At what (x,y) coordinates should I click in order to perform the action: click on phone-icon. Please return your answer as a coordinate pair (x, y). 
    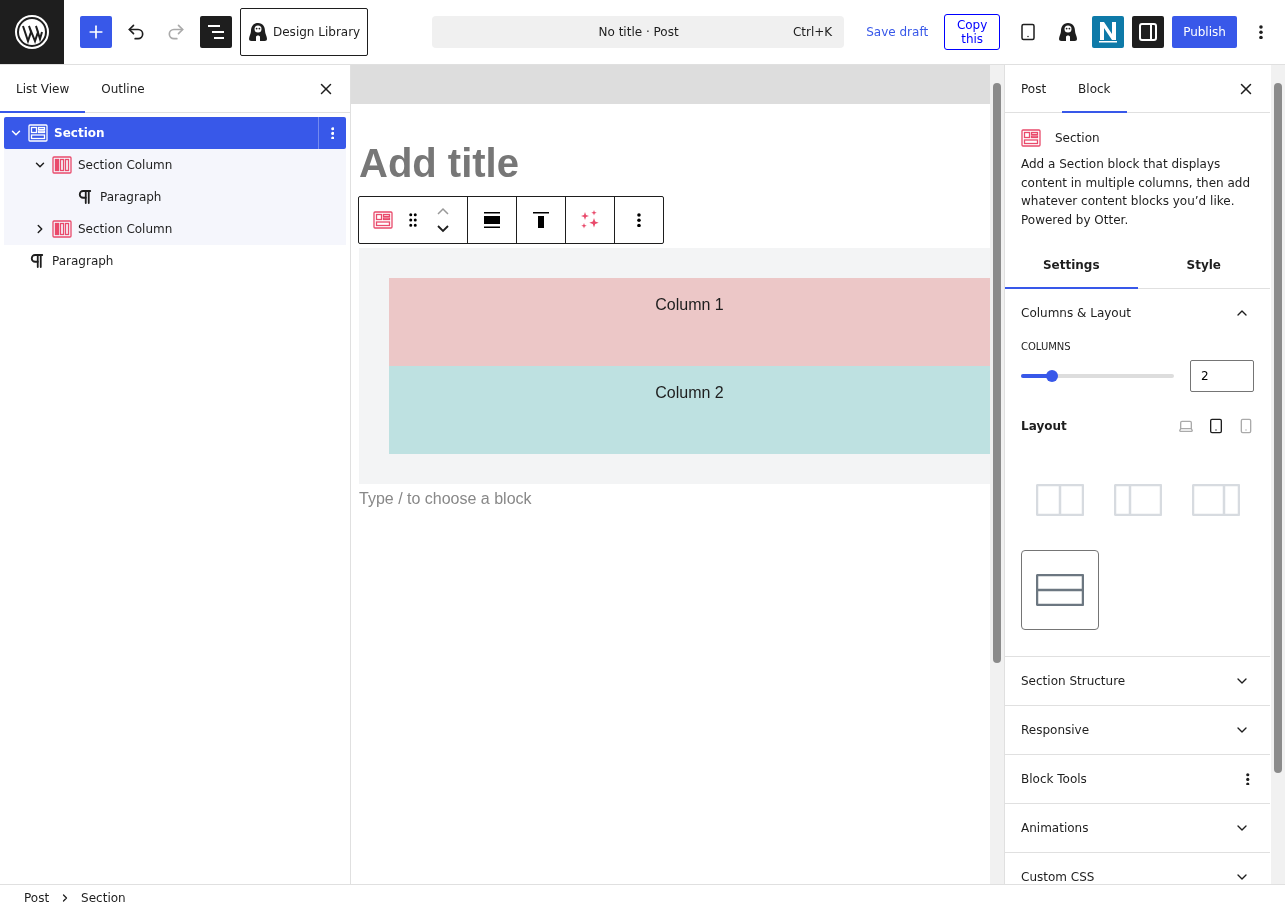
    Looking at the image, I should click on (1246, 426).